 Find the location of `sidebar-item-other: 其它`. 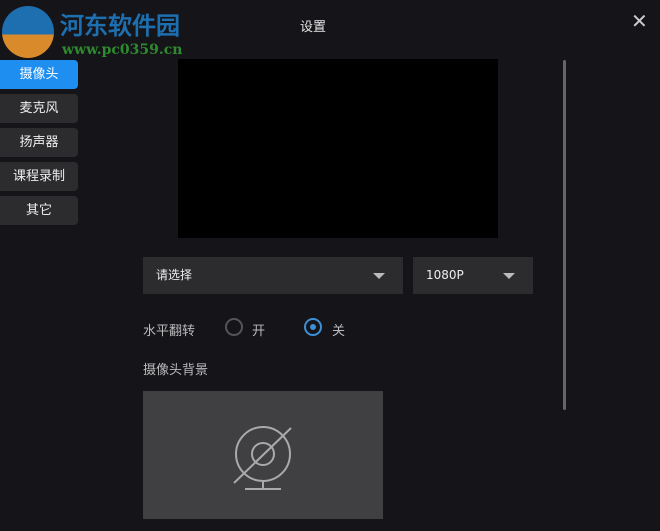

sidebar-item-other: 其它 is located at coordinates (39, 210).